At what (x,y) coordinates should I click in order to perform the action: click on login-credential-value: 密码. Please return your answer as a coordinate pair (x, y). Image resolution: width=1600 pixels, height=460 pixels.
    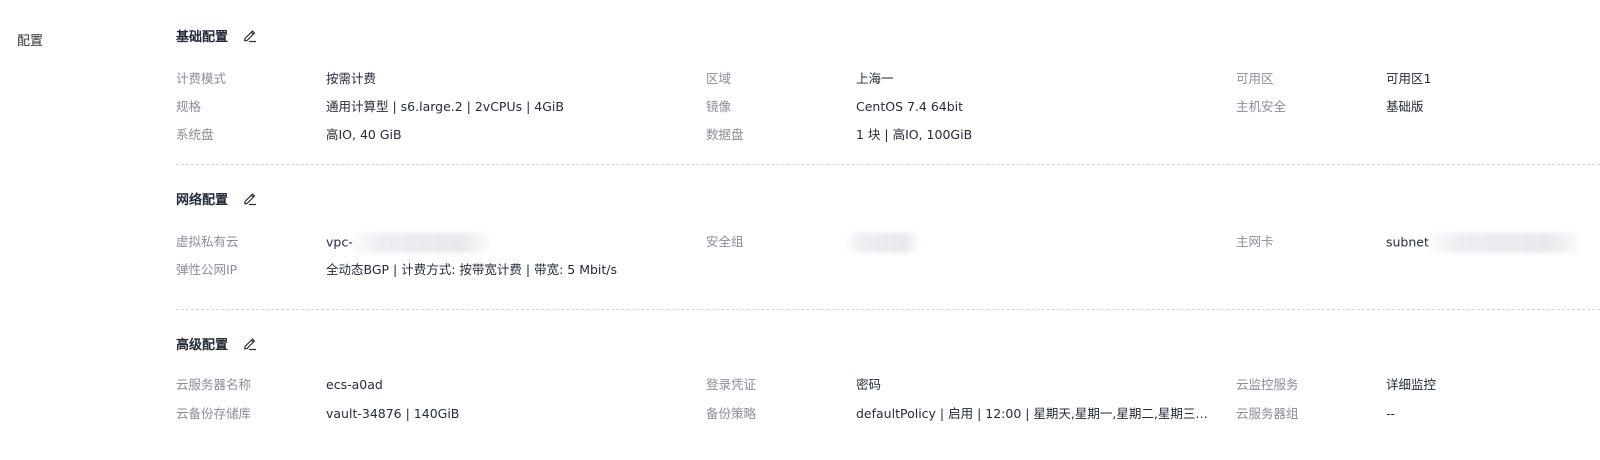
    Looking at the image, I should click on (869, 384).